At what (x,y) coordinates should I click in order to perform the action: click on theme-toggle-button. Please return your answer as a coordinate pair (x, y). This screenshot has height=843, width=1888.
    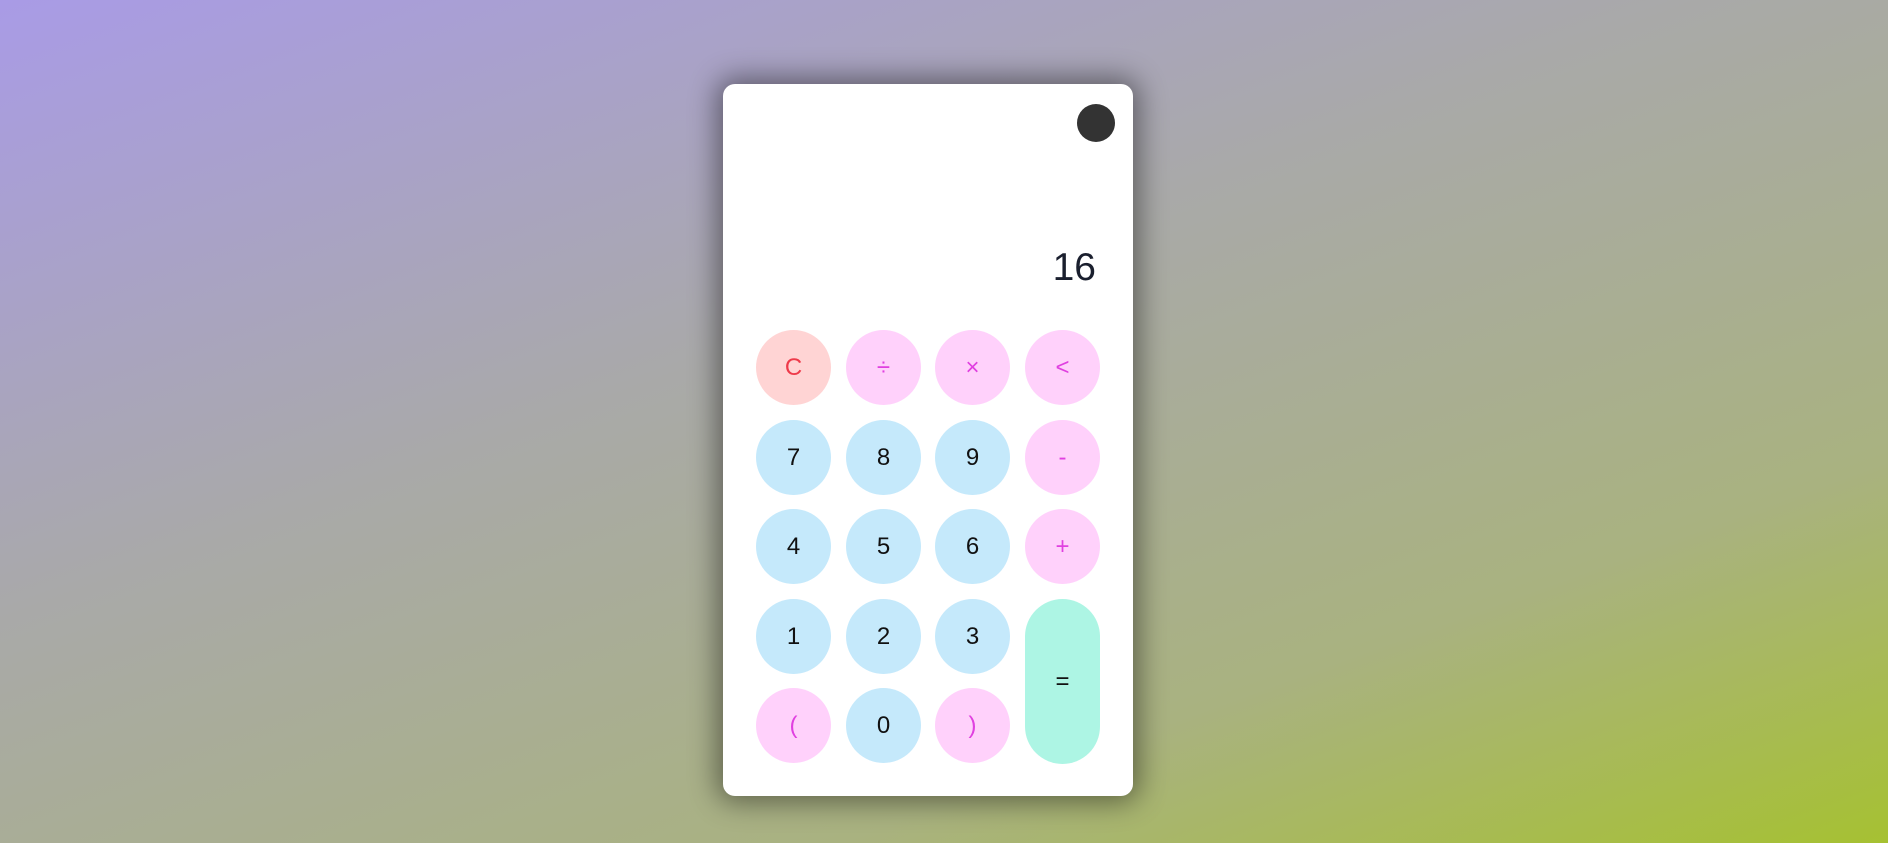
    Looking at the image, I should click on (1096, 123).